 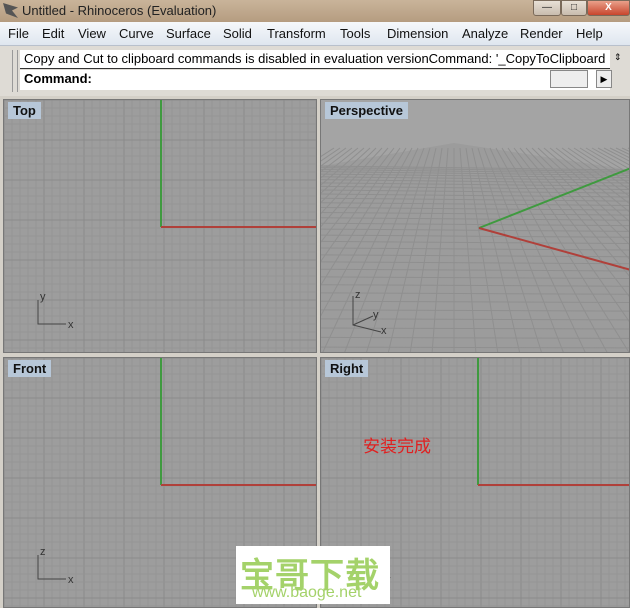 What do you see at coordinates (569, 79) in the screenshot?
I see `command-scroll-buttons` at bounding box center [569, 79].